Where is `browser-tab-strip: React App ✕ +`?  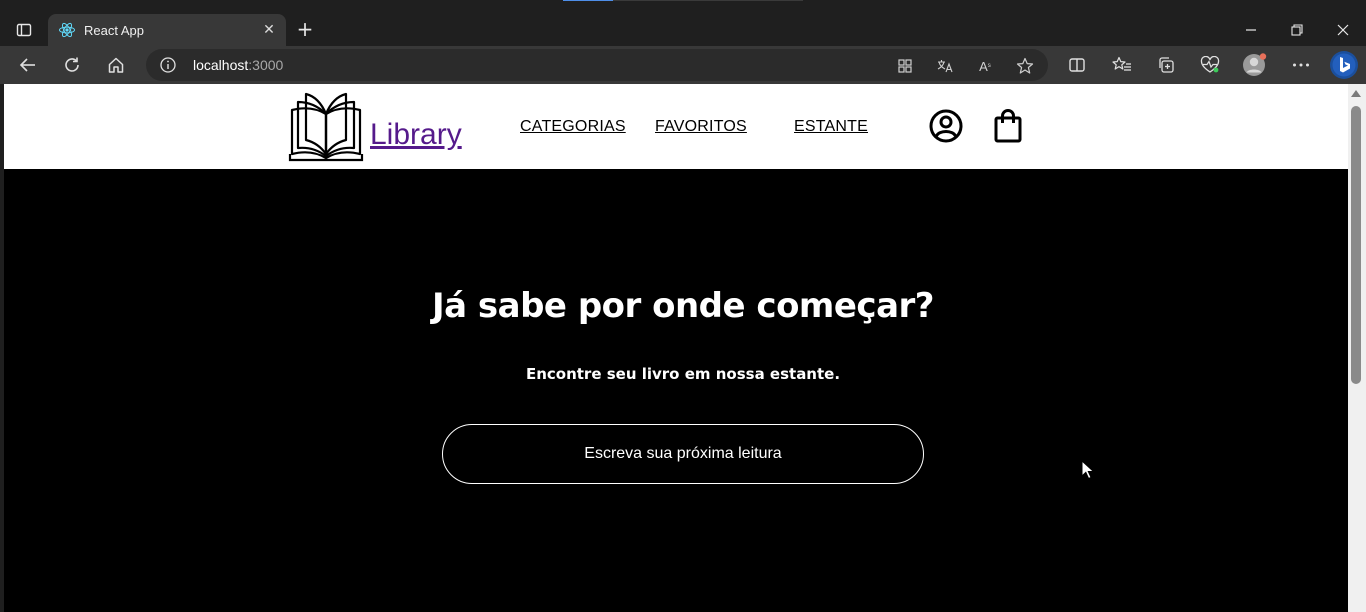 browser-tab-strip: React App ✕ + is located at coordinates (683, 23).